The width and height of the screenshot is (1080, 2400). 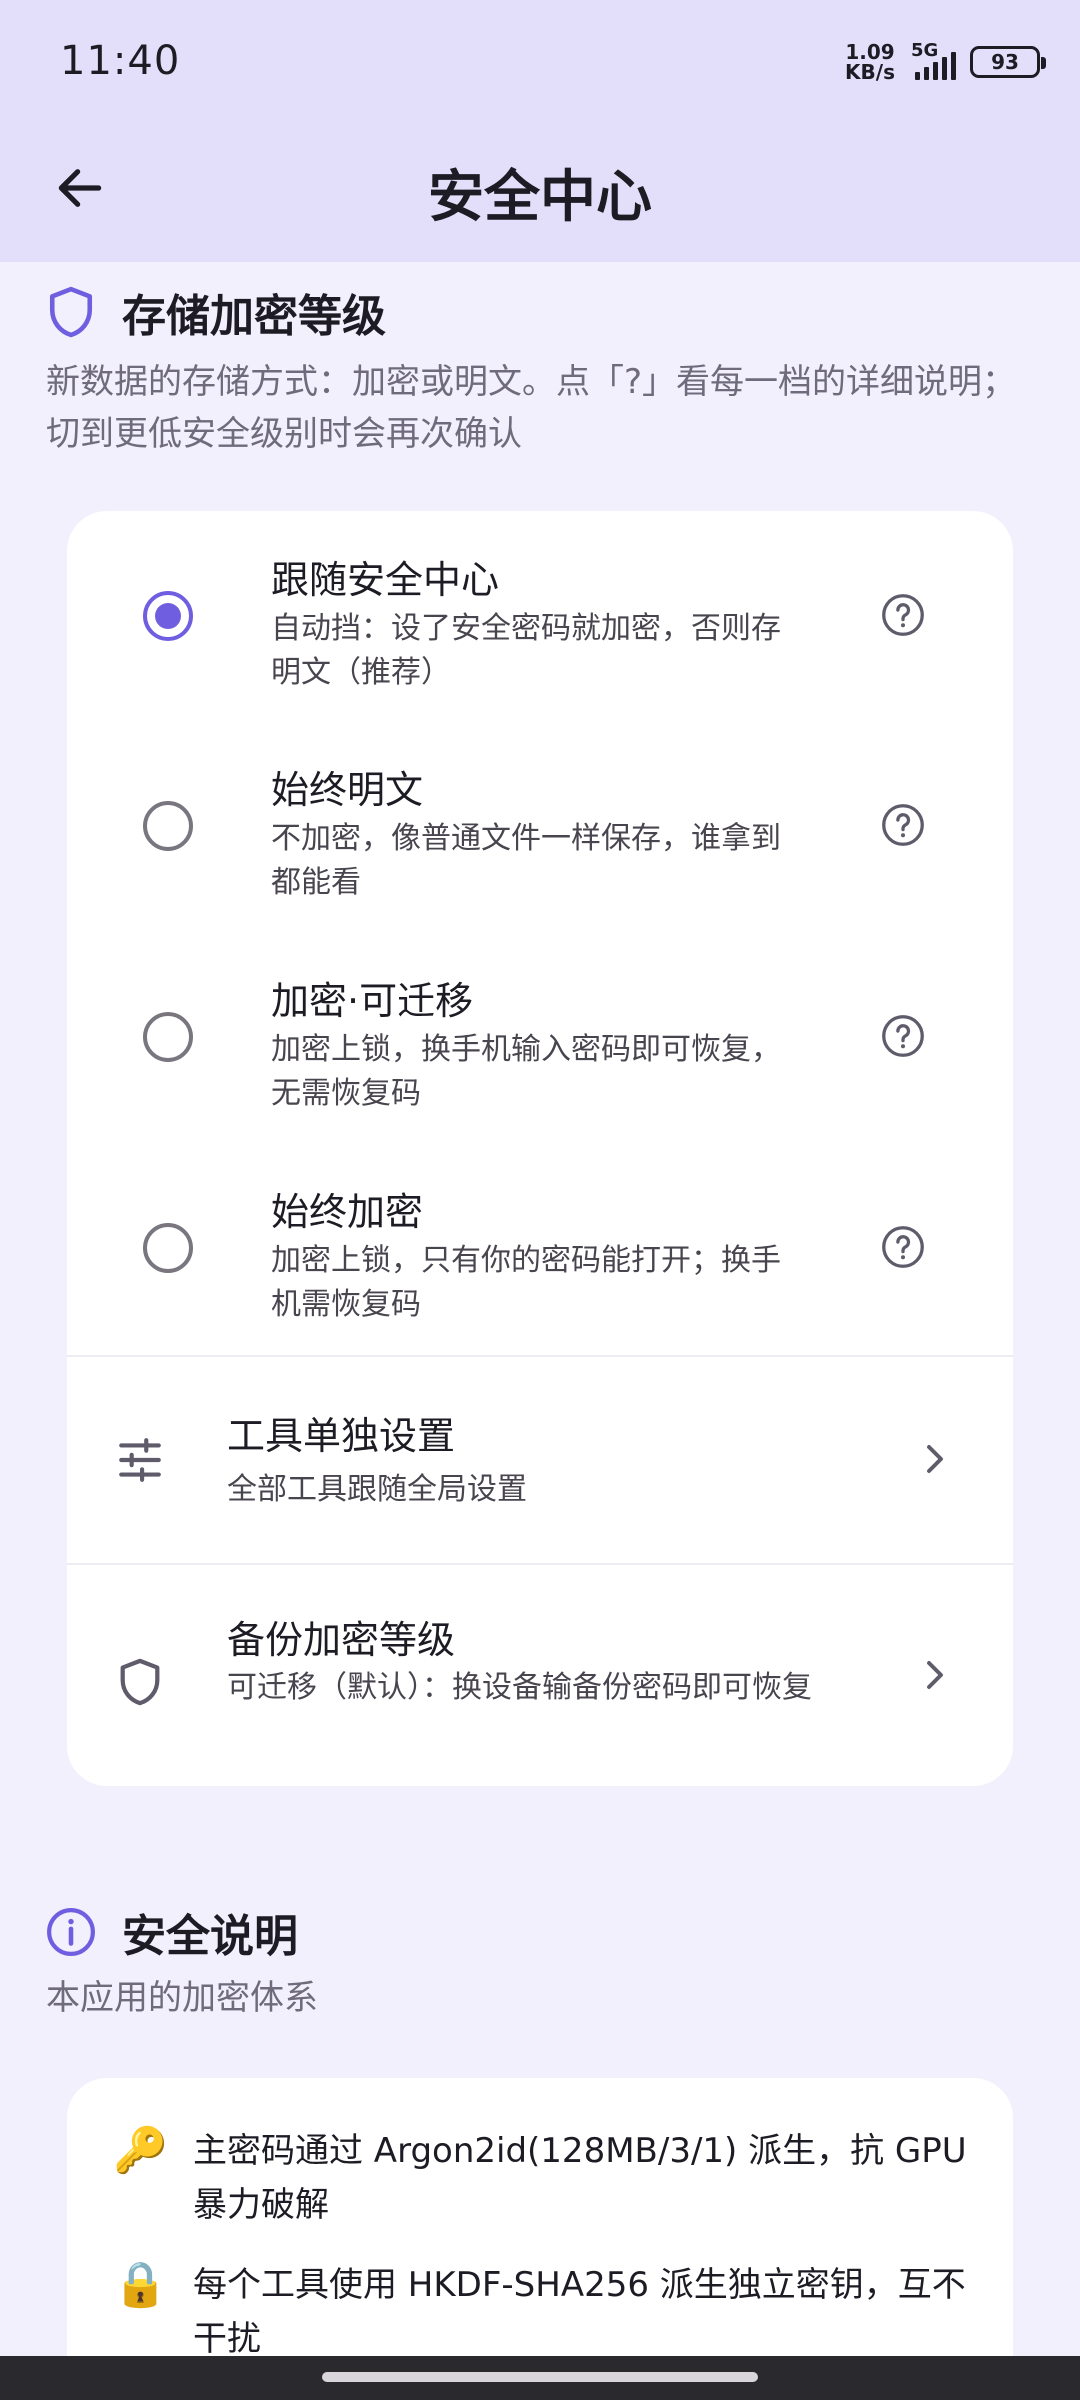 What do you see at coordinates (140, 2284) in the screenshot?
I see `lock-icon: 🔒` at bounding box center [140, 2284].